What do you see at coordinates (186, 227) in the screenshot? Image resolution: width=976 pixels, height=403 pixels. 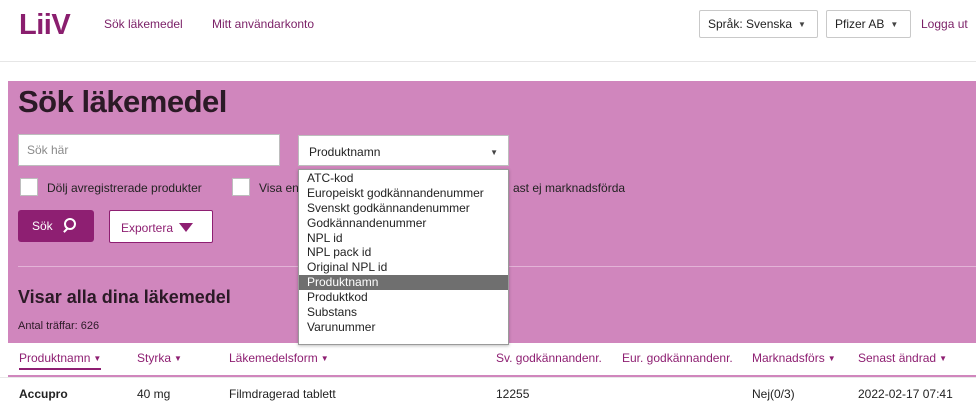 I see `caret-down-icon` at bounding box center [186, 227].